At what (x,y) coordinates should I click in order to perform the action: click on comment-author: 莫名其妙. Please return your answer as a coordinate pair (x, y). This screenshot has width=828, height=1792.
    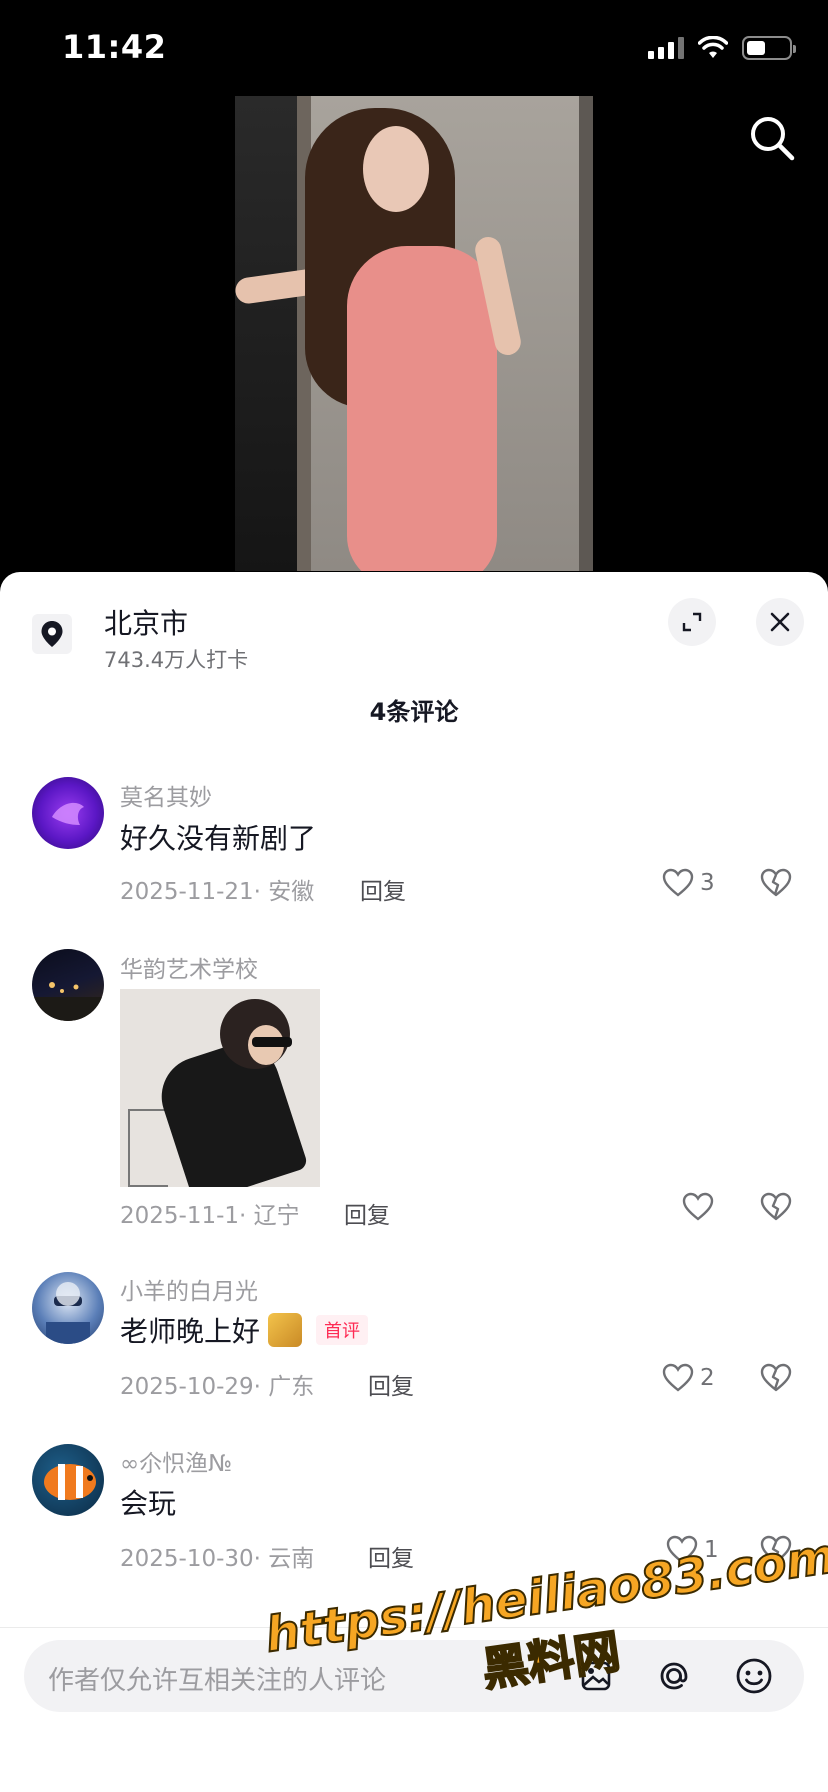
    Looking at the image, I should click on (166, 795).